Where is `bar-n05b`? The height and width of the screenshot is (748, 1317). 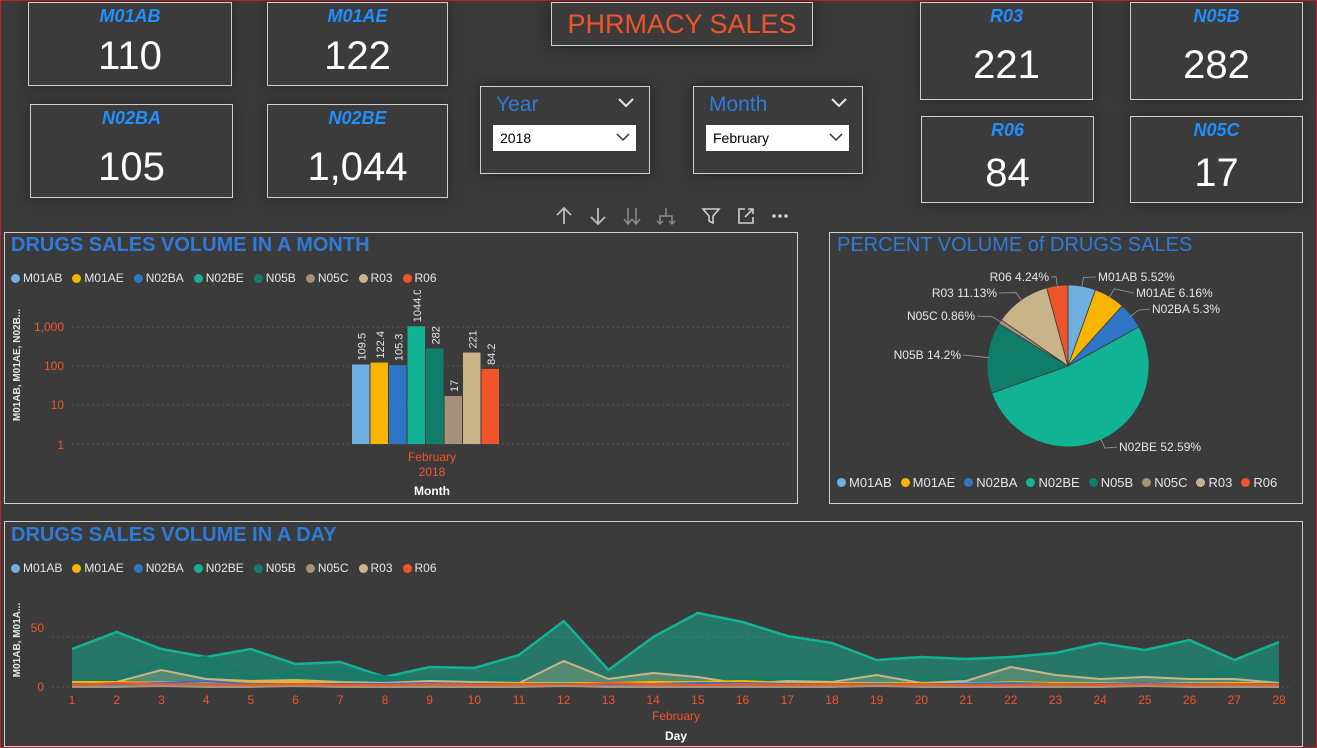
bar-n05b is located at coordinates (435, 396).